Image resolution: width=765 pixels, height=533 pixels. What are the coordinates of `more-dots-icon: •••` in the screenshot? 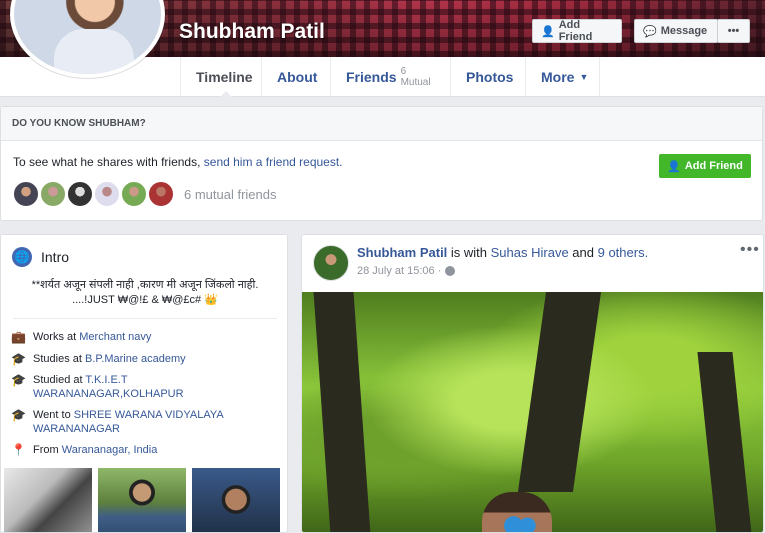 It's located at (733, 31).